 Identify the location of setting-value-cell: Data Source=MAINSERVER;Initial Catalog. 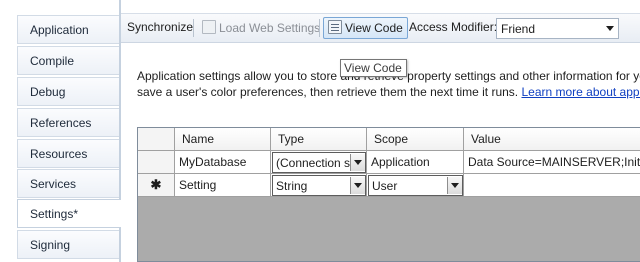
(552, 162).